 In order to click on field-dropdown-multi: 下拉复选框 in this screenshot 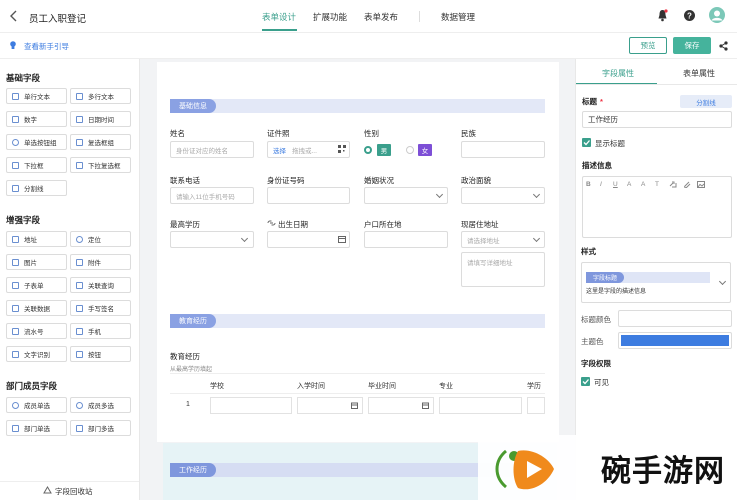, I will do `click(100, 165)`.